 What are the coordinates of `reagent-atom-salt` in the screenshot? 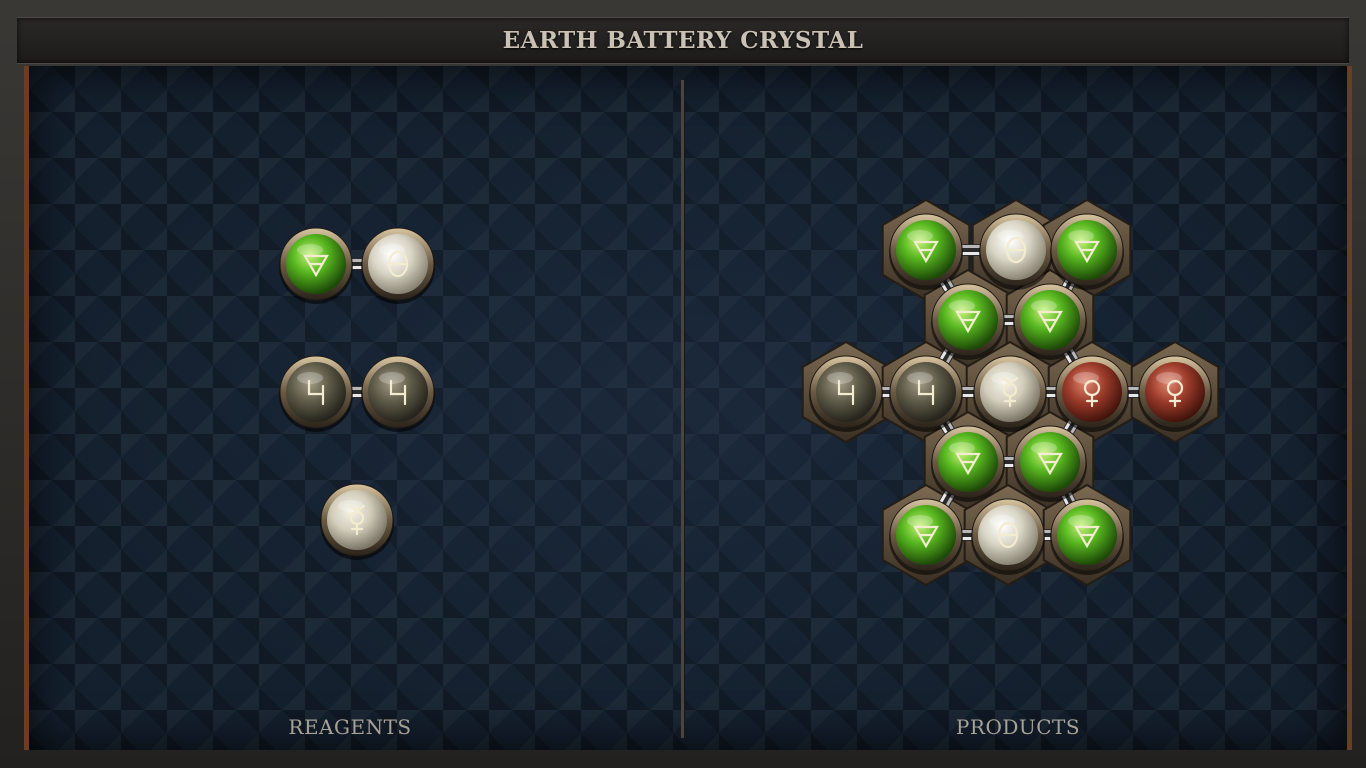 It's located at (398, 265).